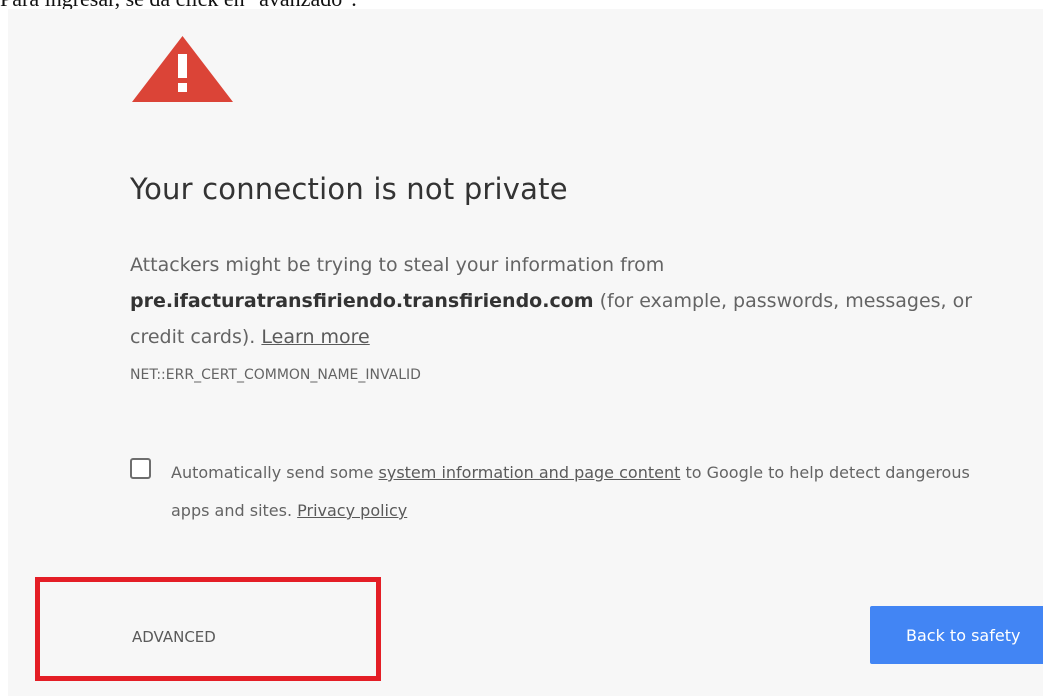 This screenshot has height=696, width=1043. I want to click on page-title: Your connection is not private, so click(349, 189).